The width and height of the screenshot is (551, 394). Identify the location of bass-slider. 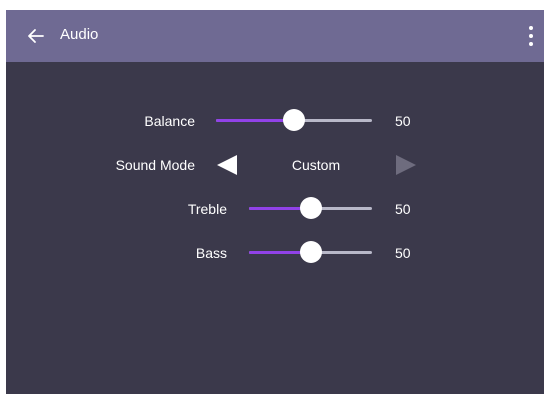
(310, 252).